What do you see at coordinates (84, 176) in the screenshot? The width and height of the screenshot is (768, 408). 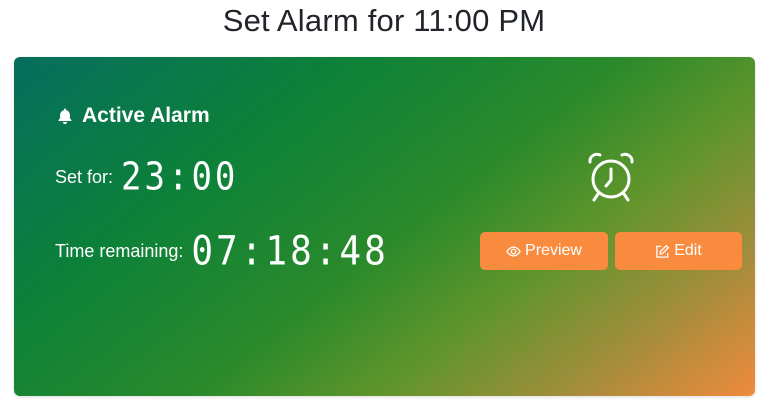 I see `set-for-label: Set for:` at bounding box center [84, 176].